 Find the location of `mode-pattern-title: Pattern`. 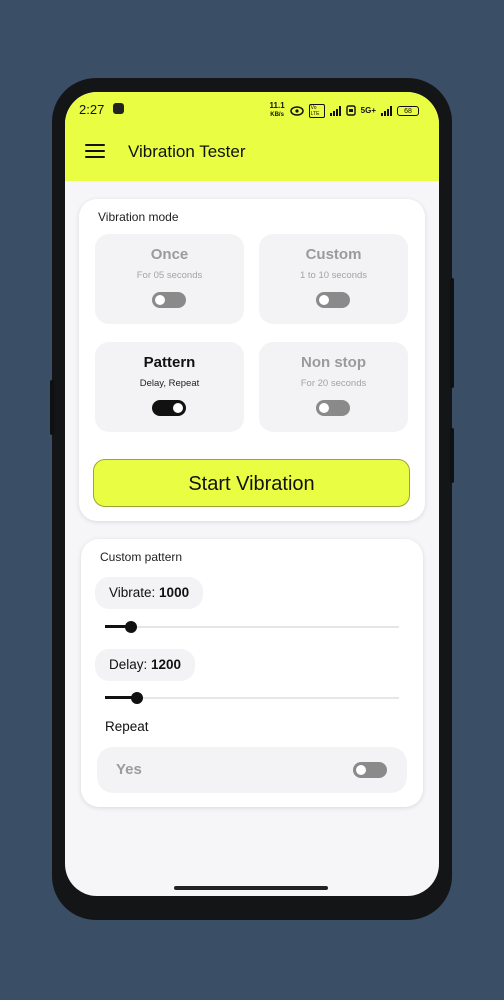

mode-pattern-title: Pattern is located at coordinates (169, 362).